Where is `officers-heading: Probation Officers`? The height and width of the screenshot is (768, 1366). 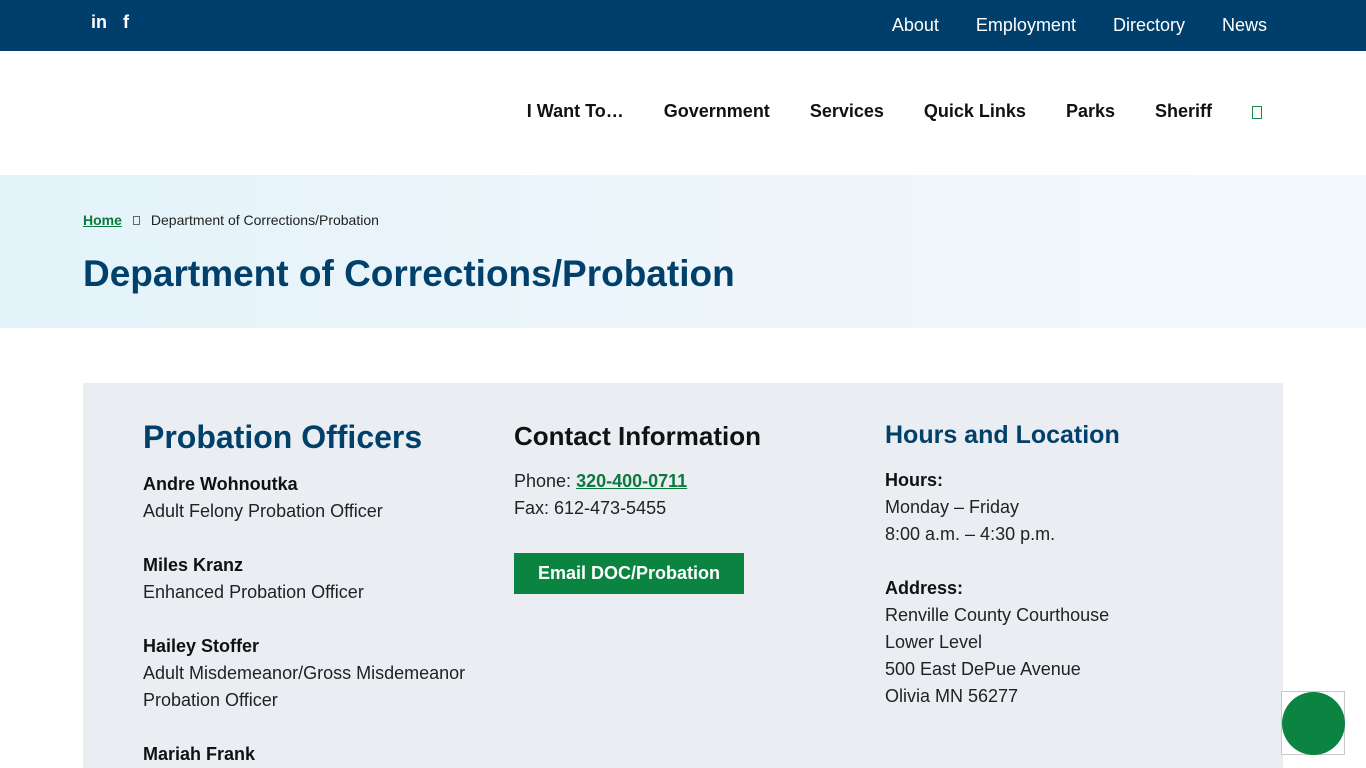
officers-heading: Probation Officers is located at coordinates (283, 437).